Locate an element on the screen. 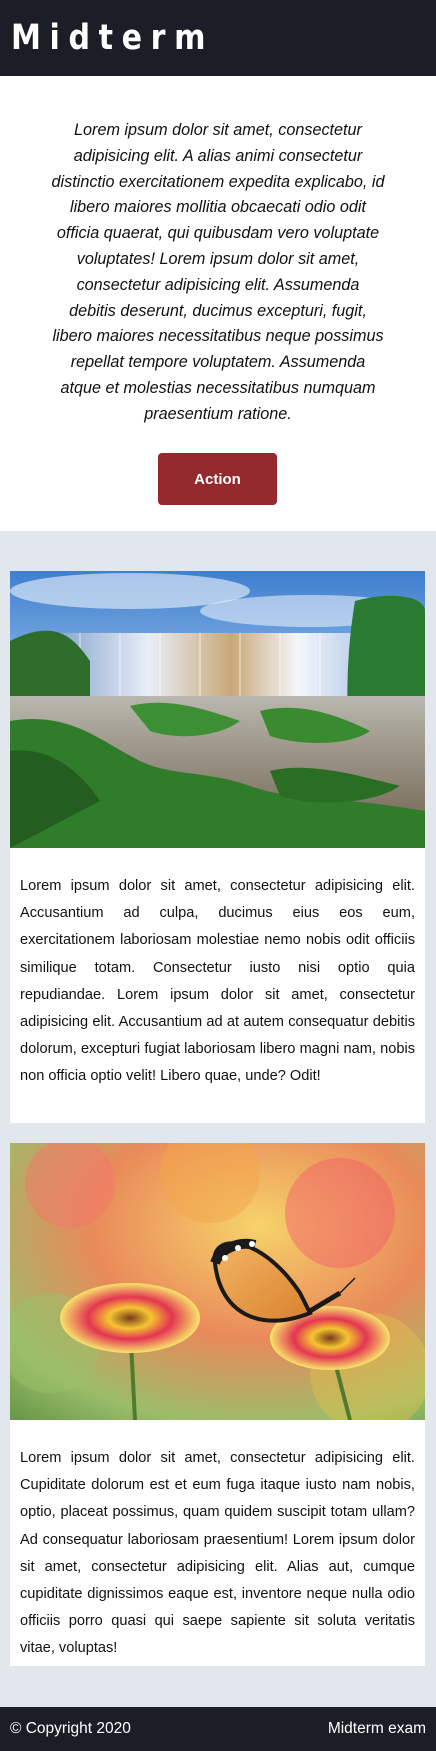 This screenshot has height=1751, width=436. site-title: Midterm is located at coordinates (113, 37).